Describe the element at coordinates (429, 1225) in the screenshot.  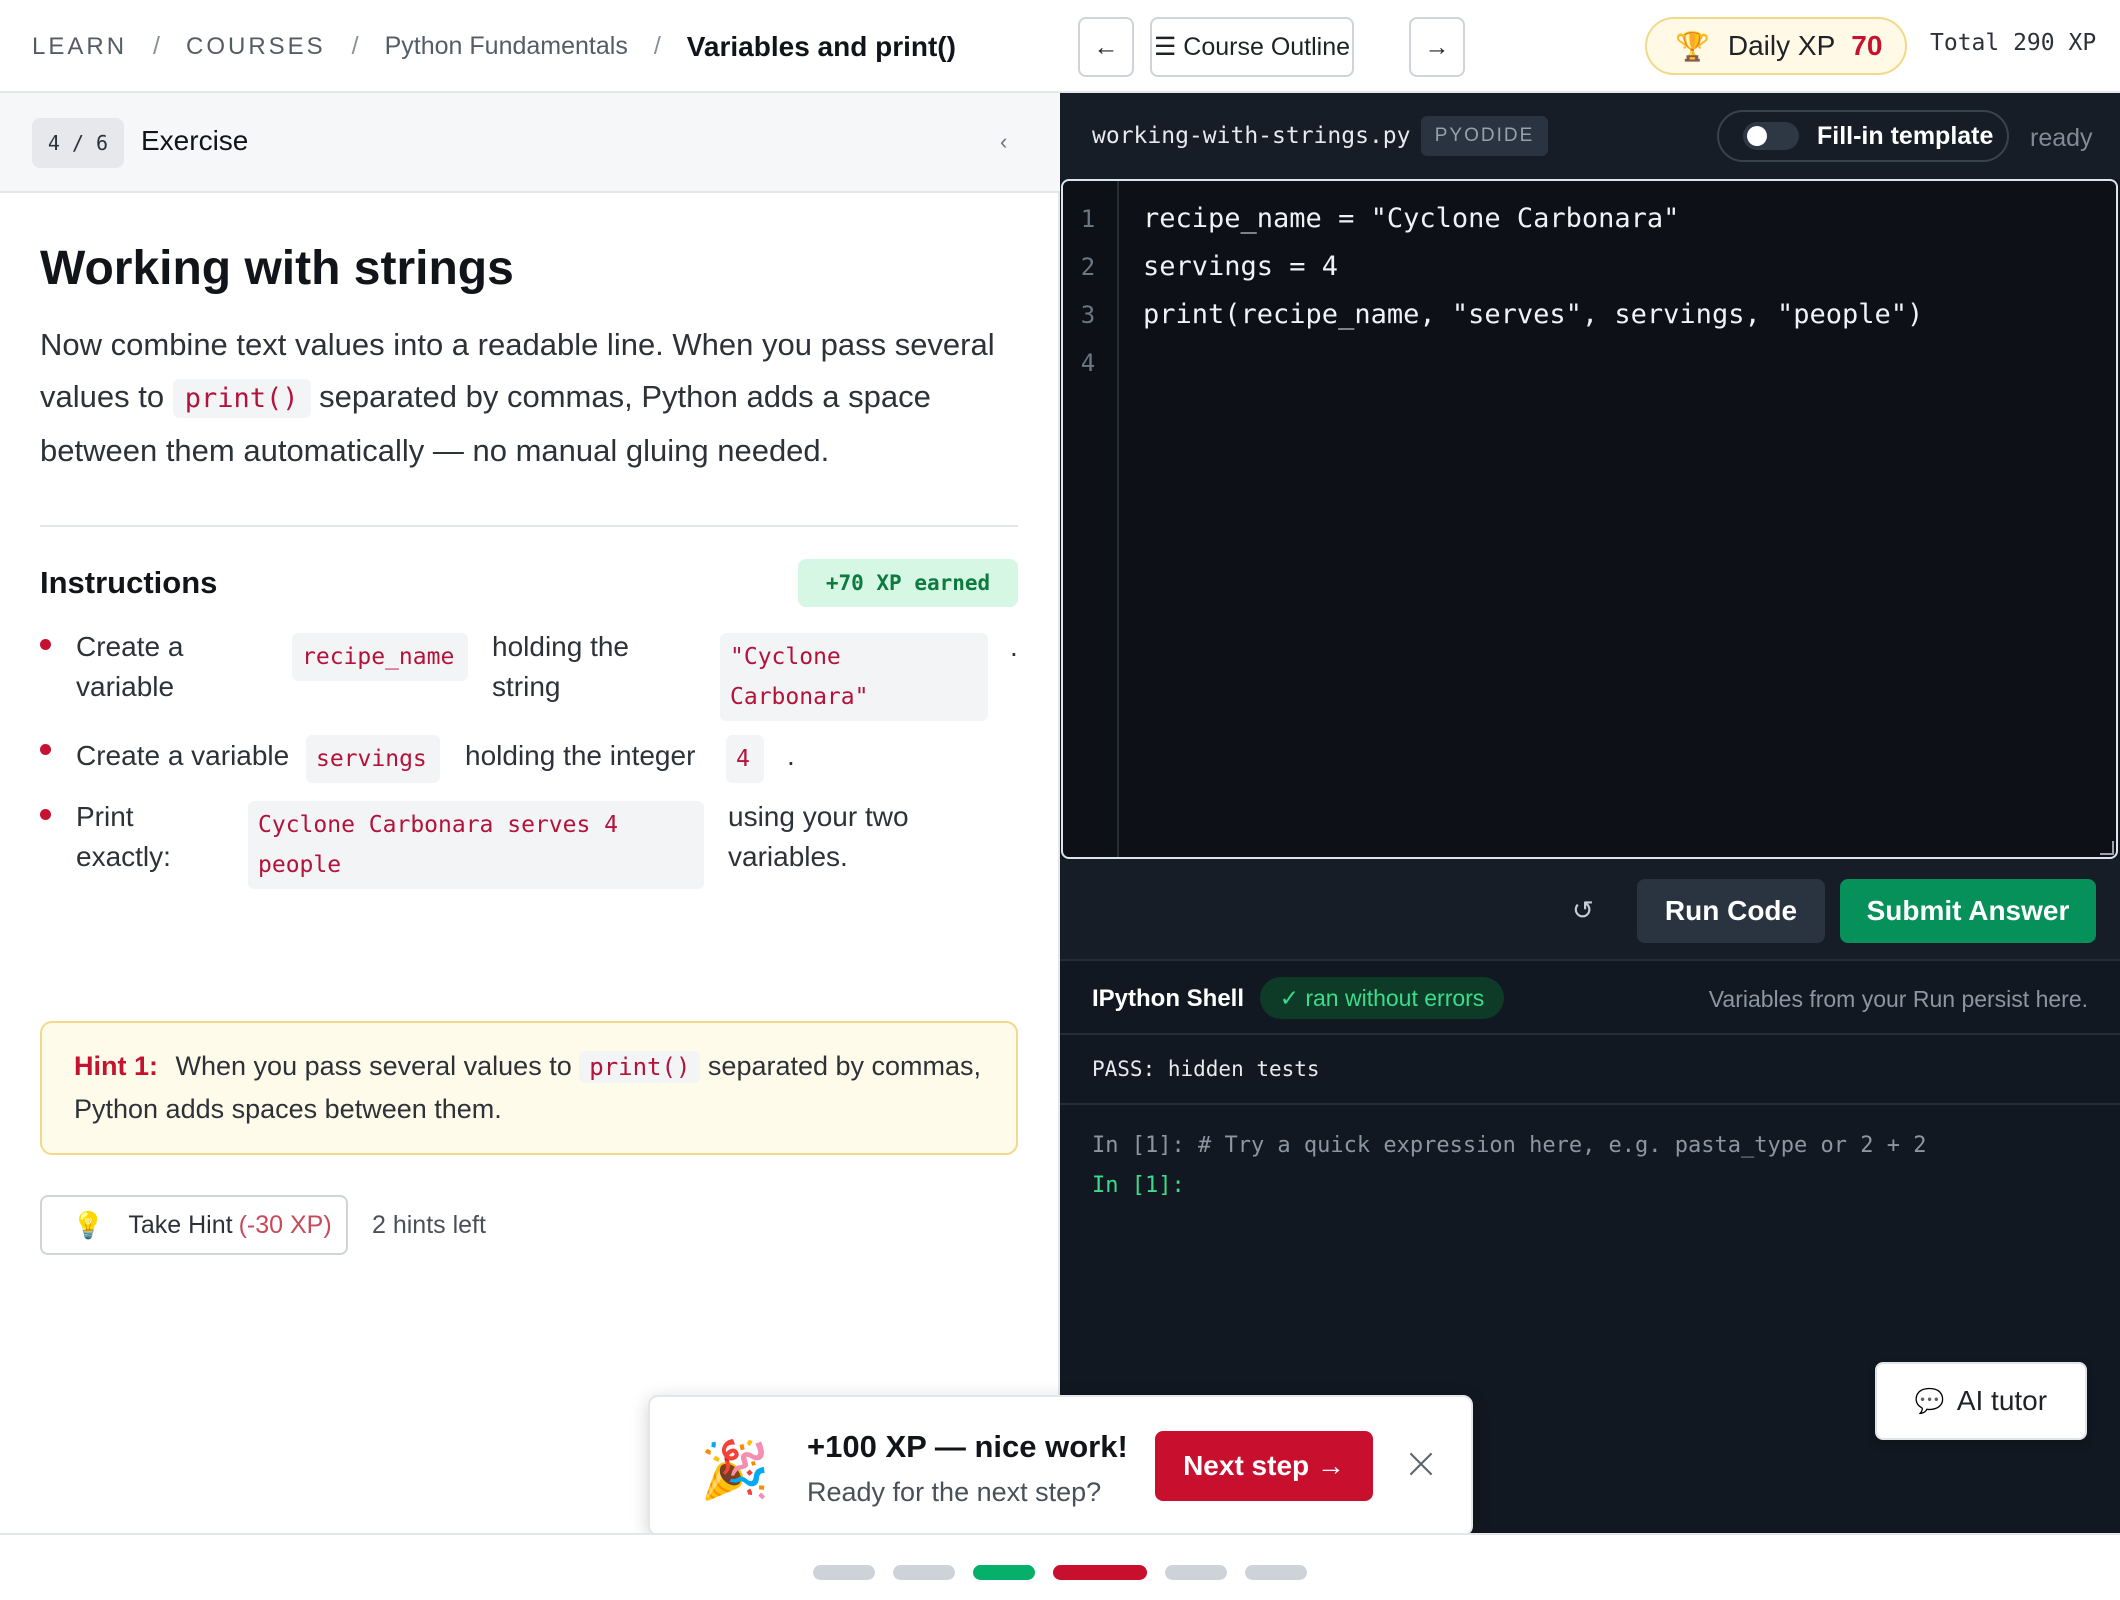
I see `hints-left-count: 2 hints left` at that location.